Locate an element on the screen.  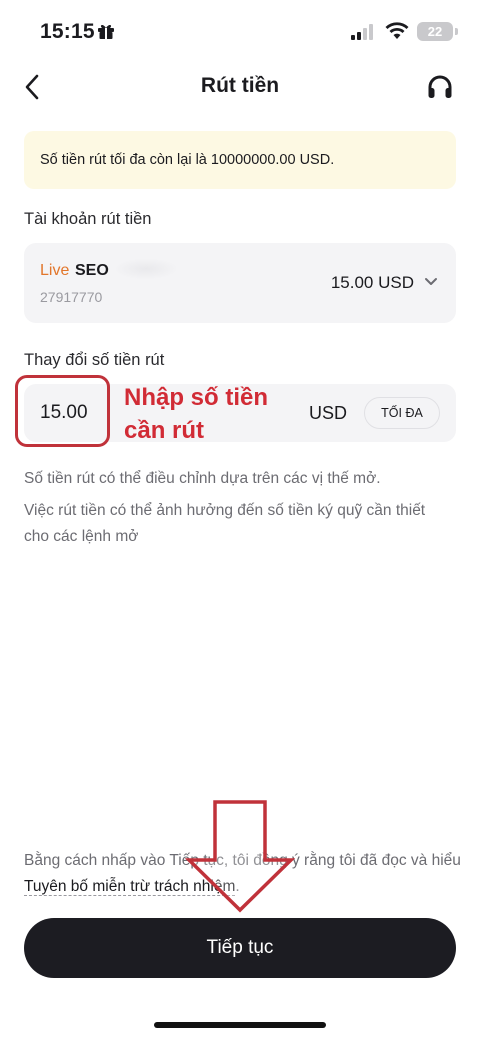
headset-icon is located at coordinates (440, 87).